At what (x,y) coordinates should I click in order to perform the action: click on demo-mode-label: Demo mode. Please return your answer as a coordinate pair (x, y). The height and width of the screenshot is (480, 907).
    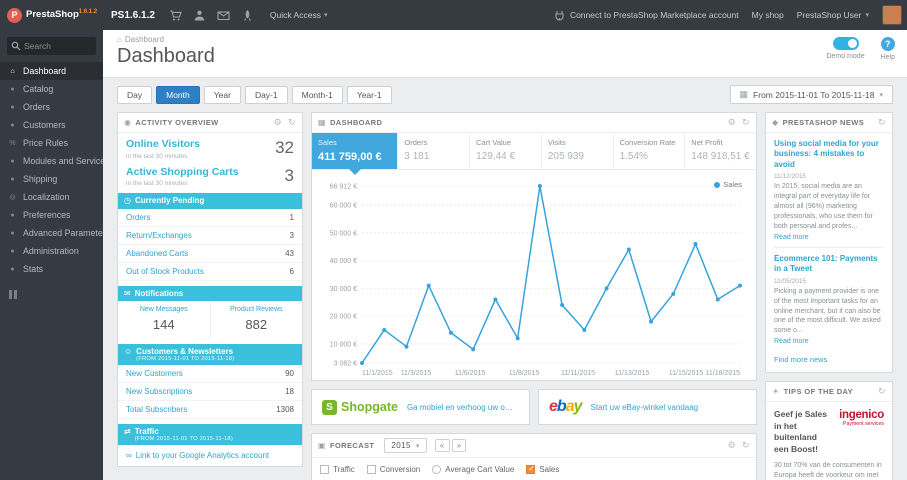
    Looking at the image, I should click on (845, 56).